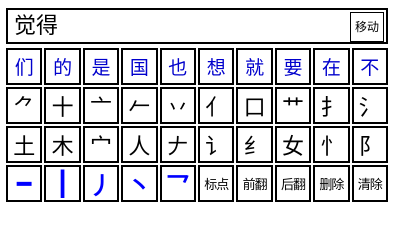 Image resolution: width=395 pixels, height=240 pixels. Describe the element at coordinates (177, 105) in the screenshot. I see `component-key: 丷` at that location.